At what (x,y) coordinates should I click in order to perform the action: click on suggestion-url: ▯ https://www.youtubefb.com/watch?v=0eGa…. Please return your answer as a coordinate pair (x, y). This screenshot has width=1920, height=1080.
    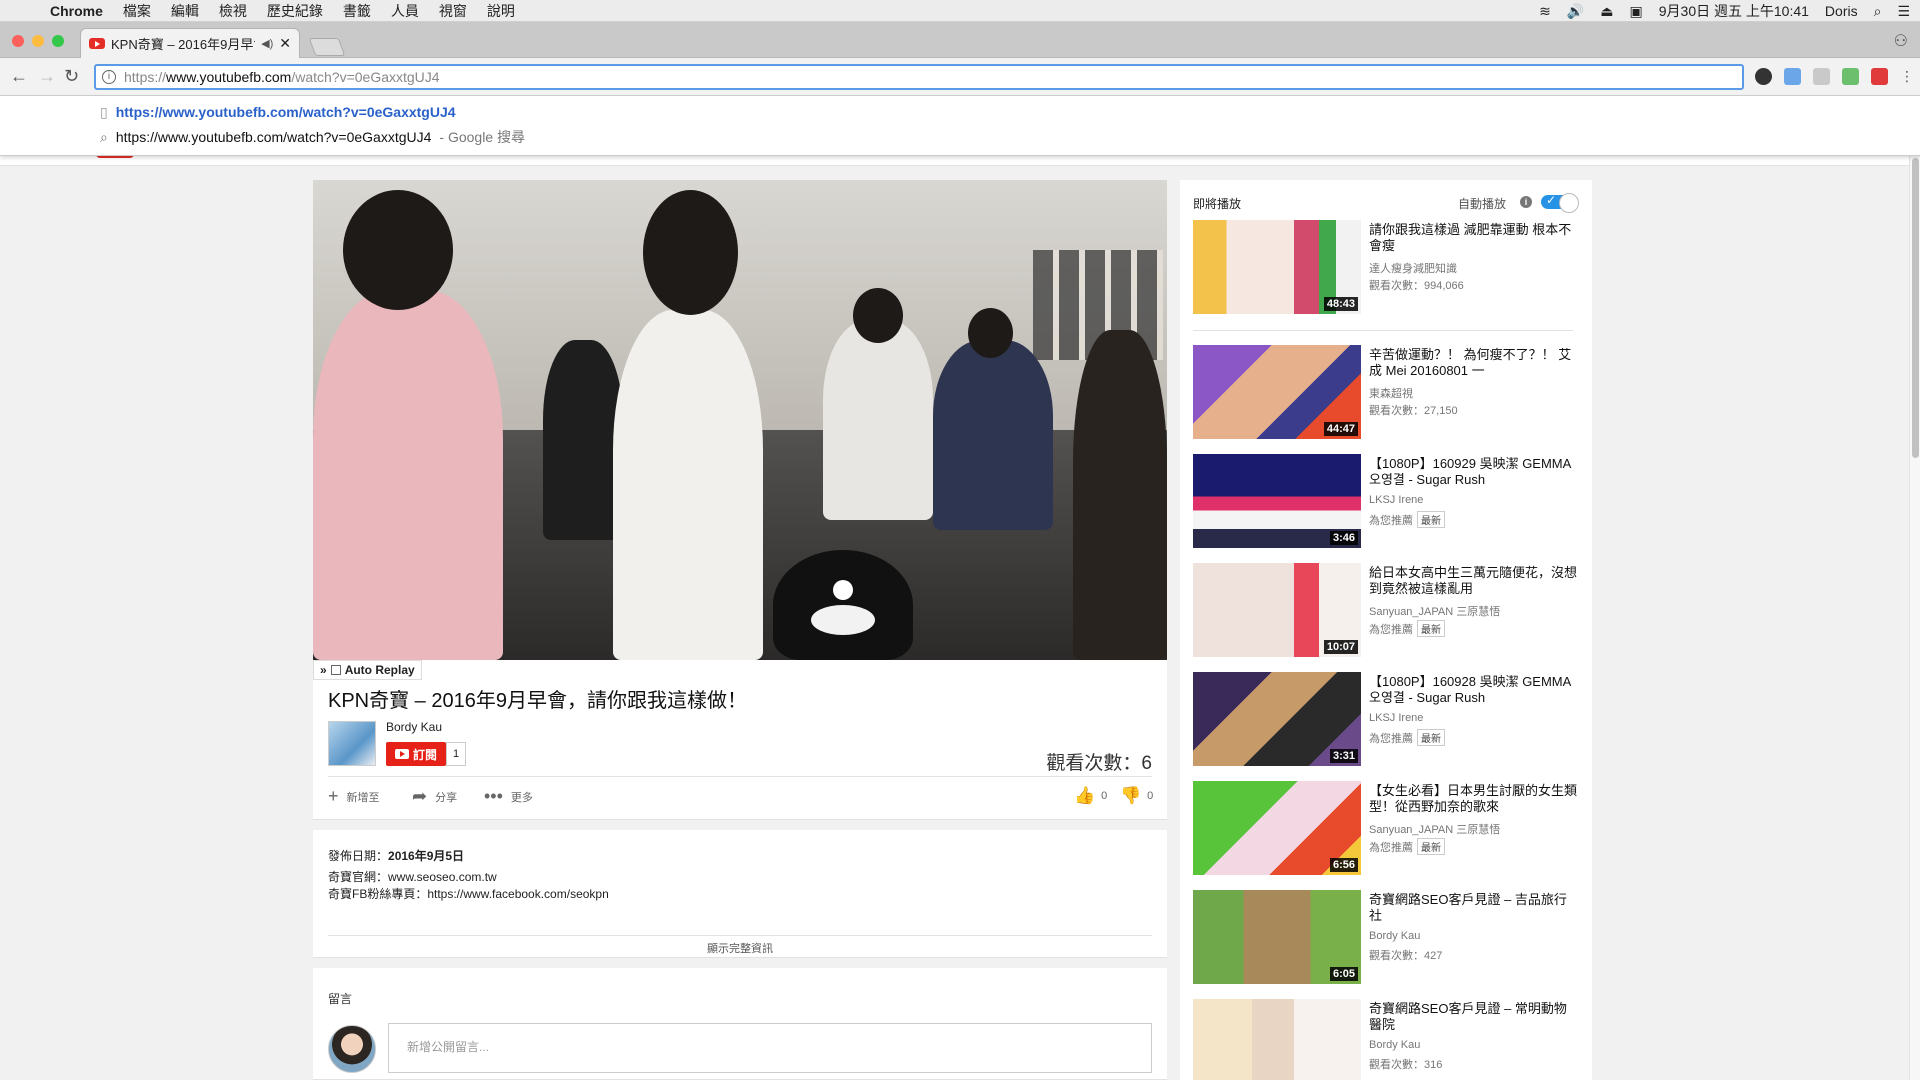
    Looking at the image, I should click on (278, 112).